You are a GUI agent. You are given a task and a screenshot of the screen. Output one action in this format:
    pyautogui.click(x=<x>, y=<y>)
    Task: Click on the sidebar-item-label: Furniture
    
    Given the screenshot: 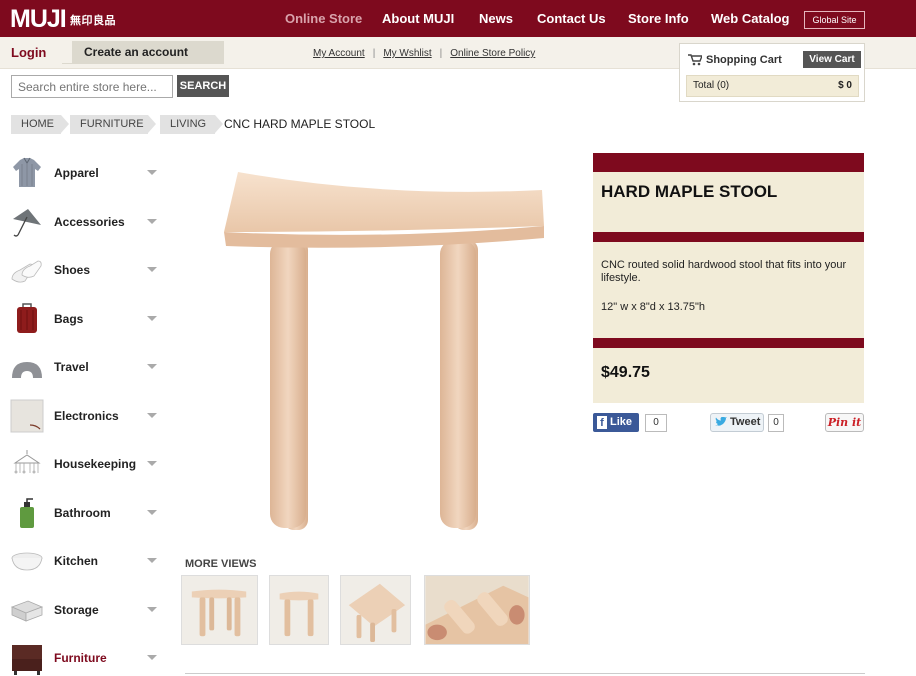 What is the action you would take?
    pyautogui.click(x=80, y=658)
    